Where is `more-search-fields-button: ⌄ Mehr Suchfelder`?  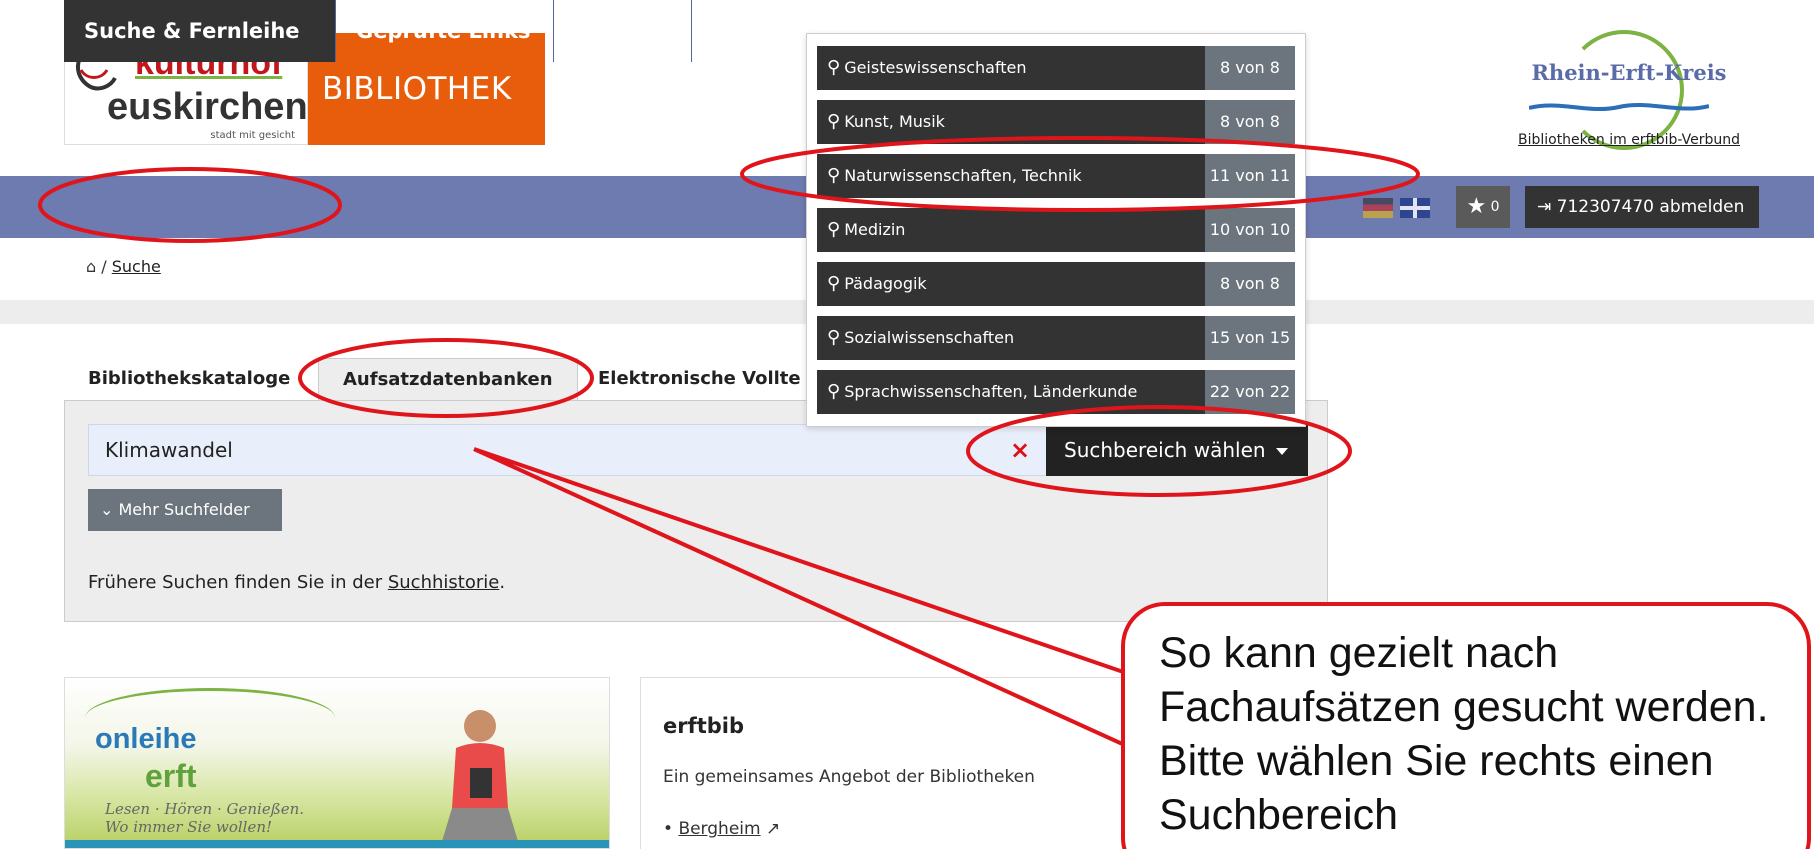 more-search-fields-button: ⌄ Mehr Suchfelder is located at coordinates (185, 510).